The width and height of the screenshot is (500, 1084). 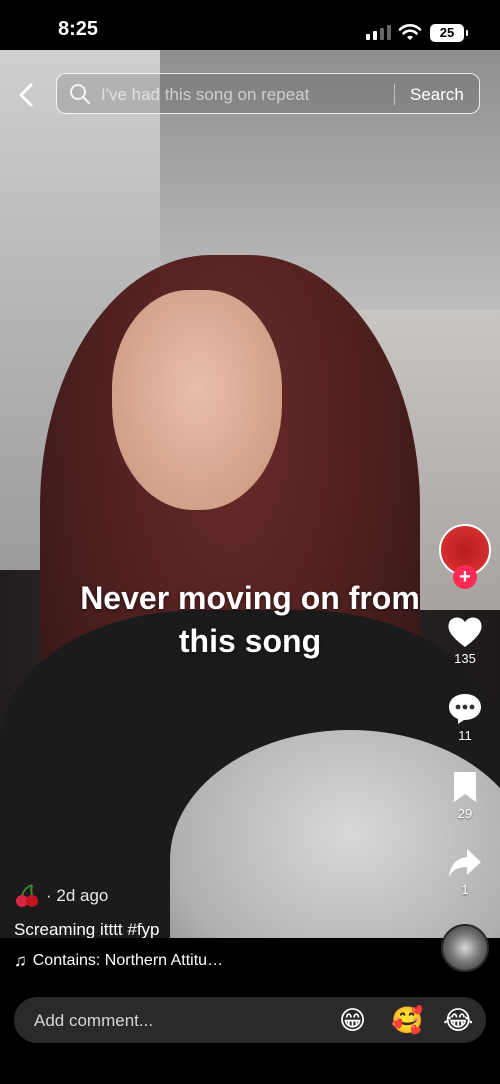 I want to click on like-button: 135, so click(x=465, y=640).